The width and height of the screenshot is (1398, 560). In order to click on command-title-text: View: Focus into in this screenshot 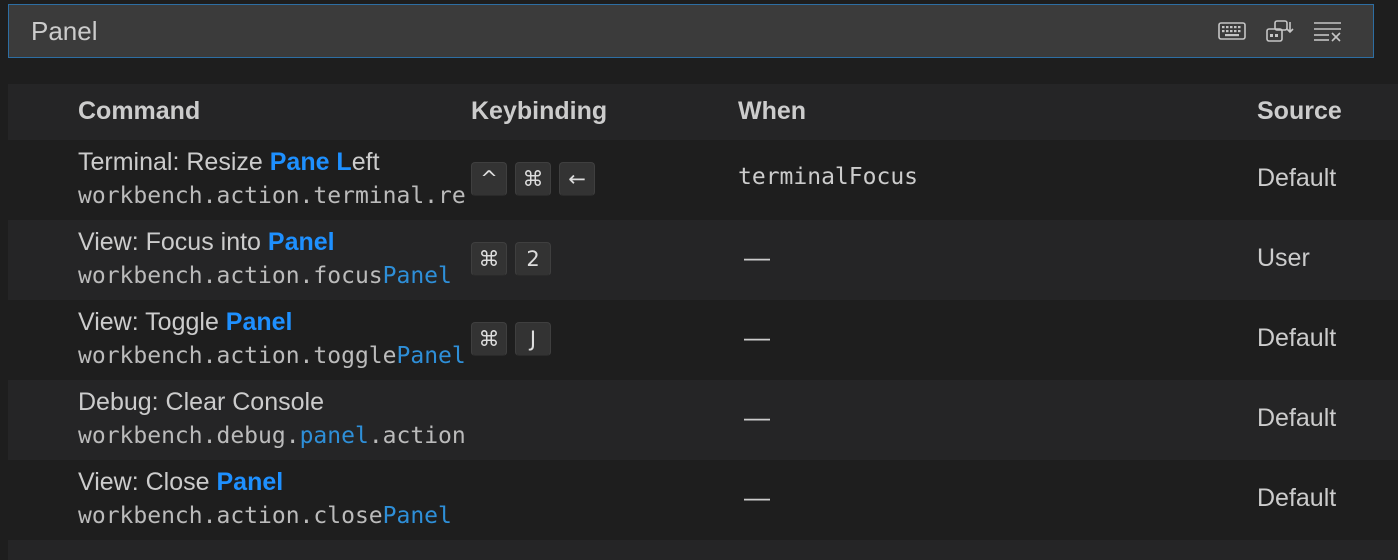, I will do `click(173, 242)`.